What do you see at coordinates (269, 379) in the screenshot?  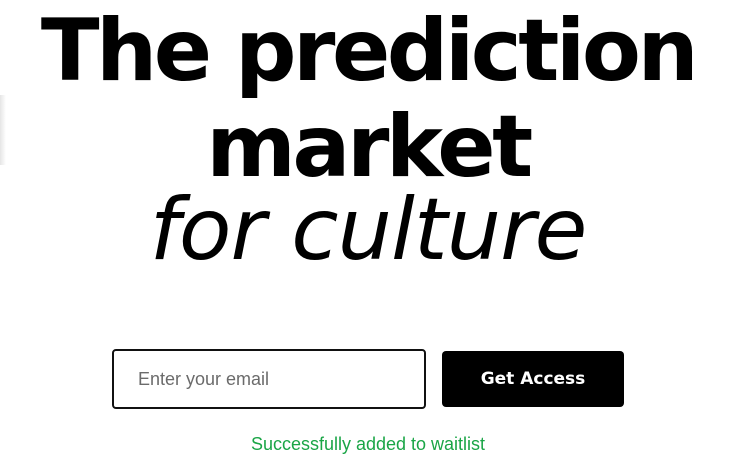 I see `email-input` at bounding box center [269, 379].